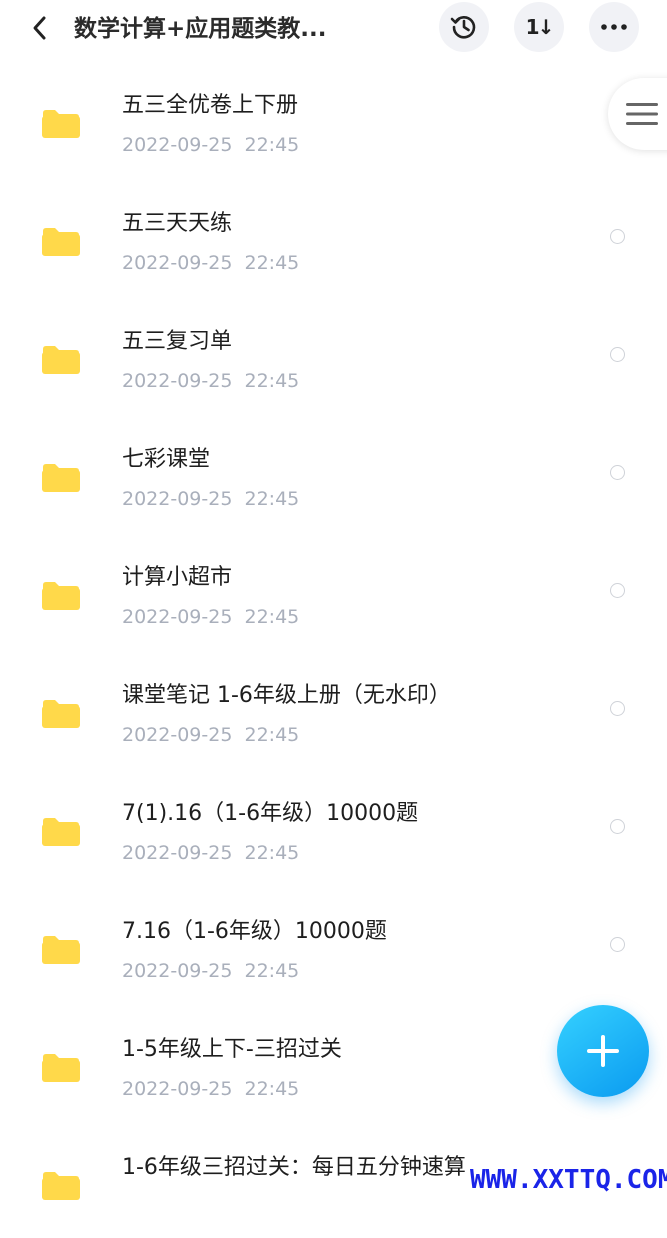 This screenshot has height=1238, width=667. I want to click on menu-lines-icon, so click(642, 114).